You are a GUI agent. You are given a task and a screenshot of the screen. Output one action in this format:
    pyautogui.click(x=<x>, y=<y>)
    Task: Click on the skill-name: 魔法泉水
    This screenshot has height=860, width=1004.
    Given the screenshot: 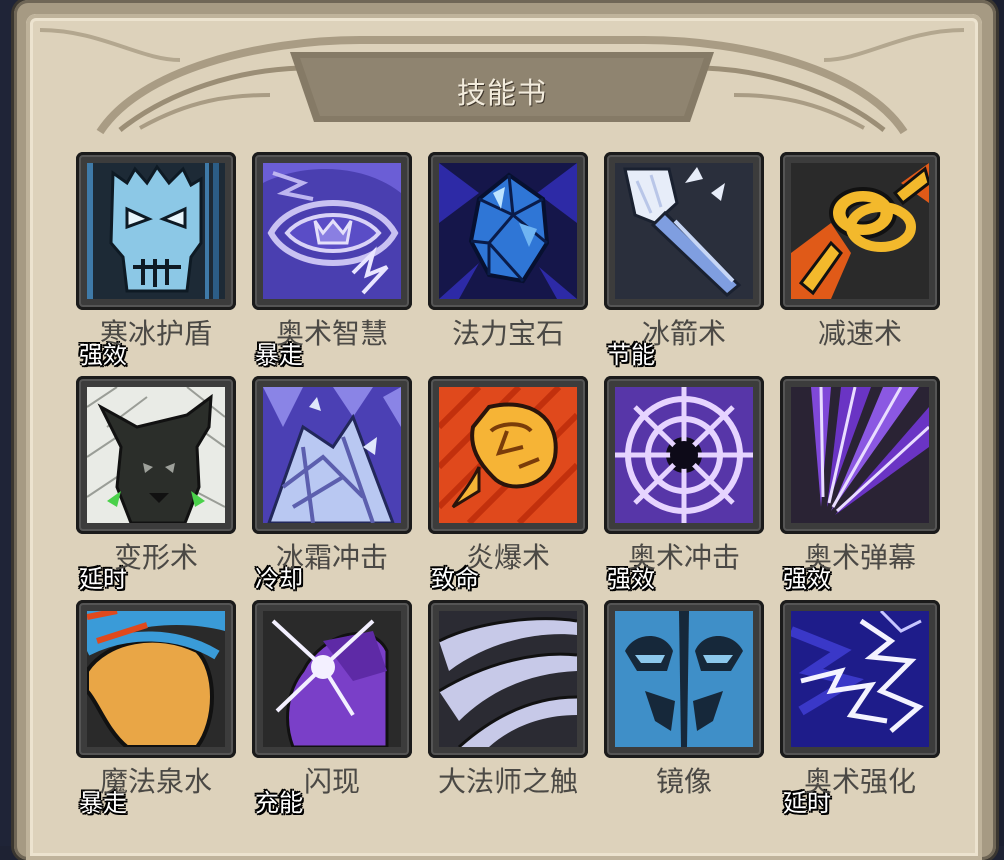 What is the action you would take?
    pyautogui.click(x=155, y=781)
    